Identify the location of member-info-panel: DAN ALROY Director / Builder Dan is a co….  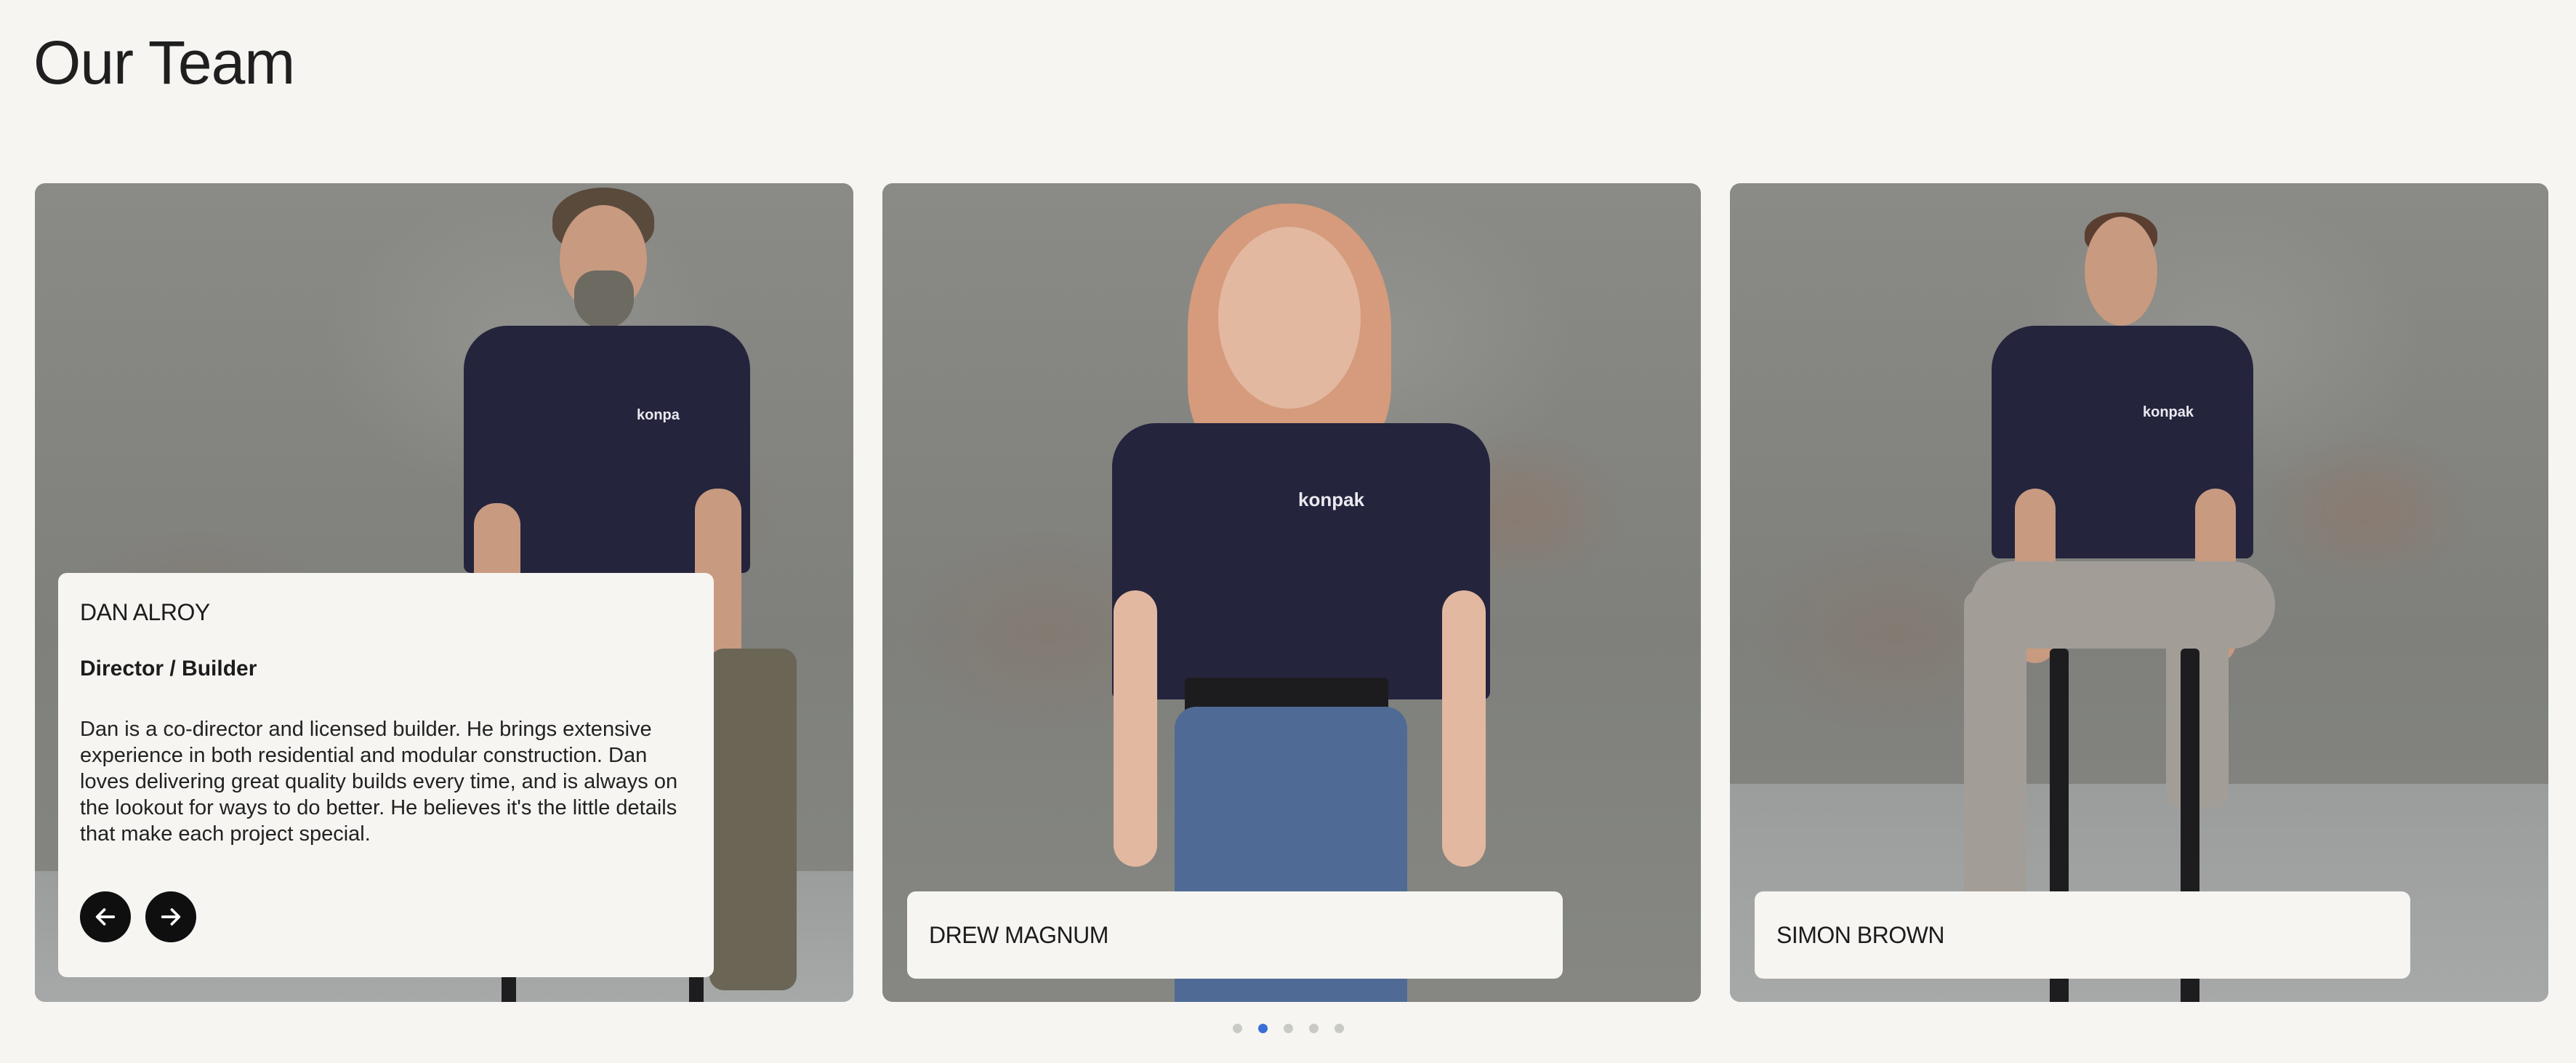
(386, 775).